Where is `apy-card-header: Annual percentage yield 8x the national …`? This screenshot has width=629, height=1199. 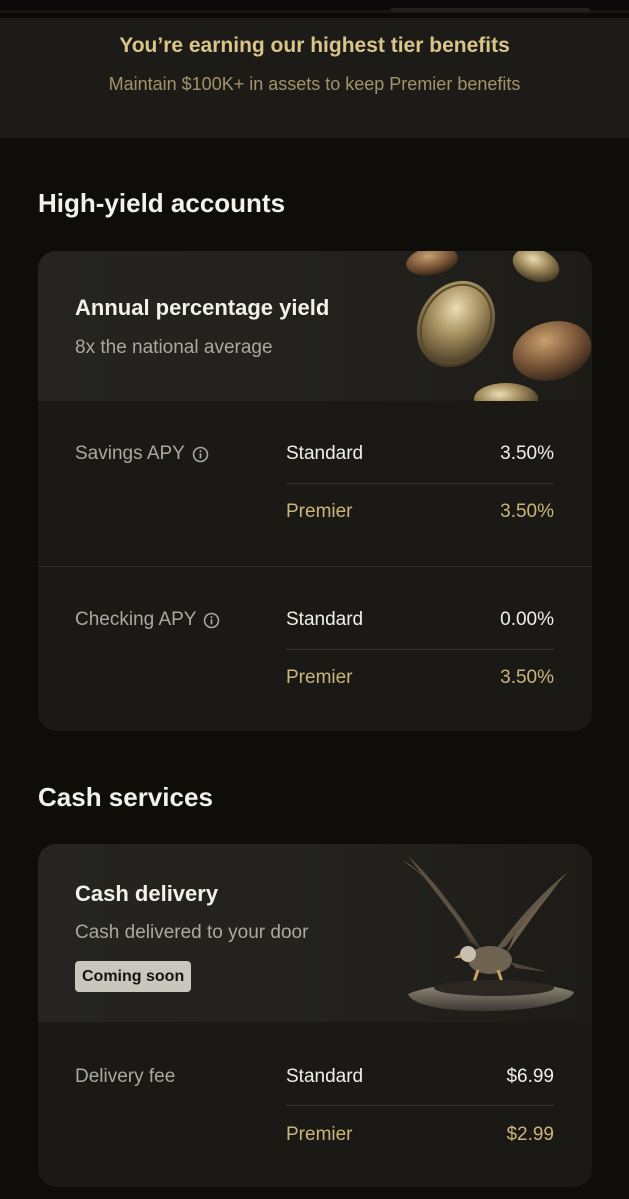
apy-card-header: Annual percentage yield 8x the national … is located at coordinates (315, 326).